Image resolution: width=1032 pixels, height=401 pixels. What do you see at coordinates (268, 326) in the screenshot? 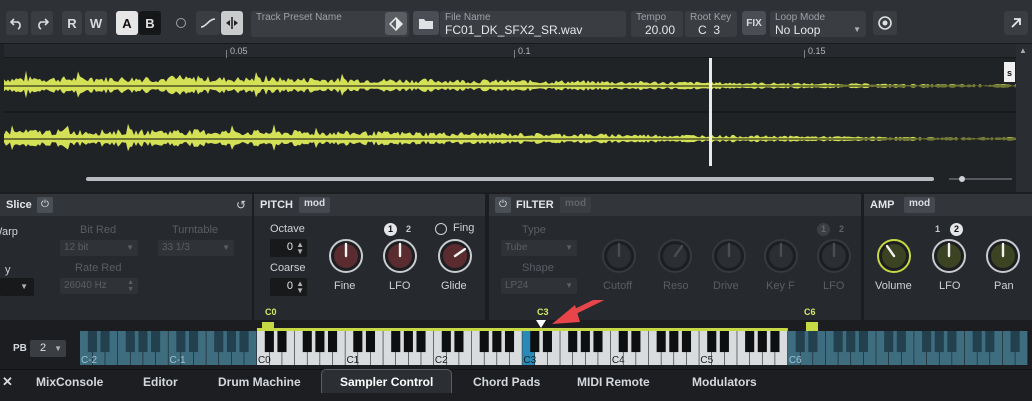
I see `range-low-marker` at bounding box center [268, 326].